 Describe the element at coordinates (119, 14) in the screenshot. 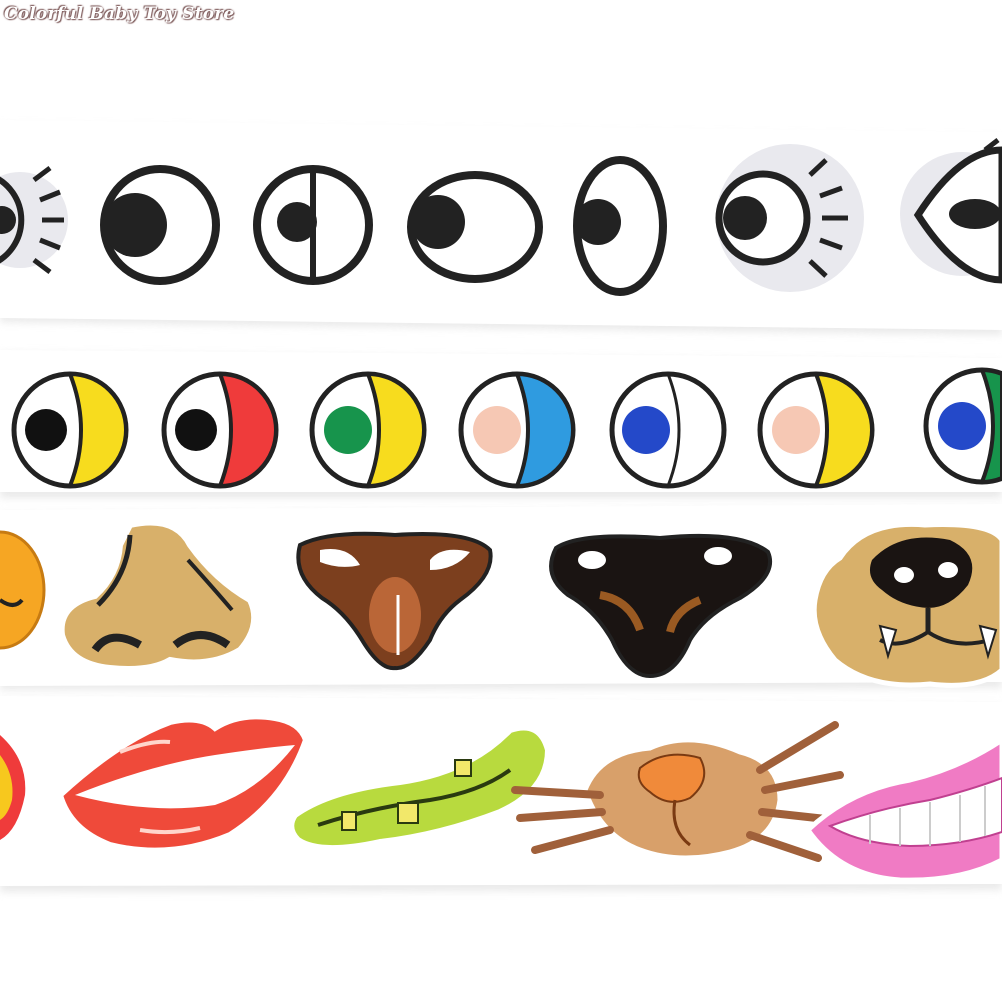

I see `store-watermark: Colorful Baby Toy Store` at that location.